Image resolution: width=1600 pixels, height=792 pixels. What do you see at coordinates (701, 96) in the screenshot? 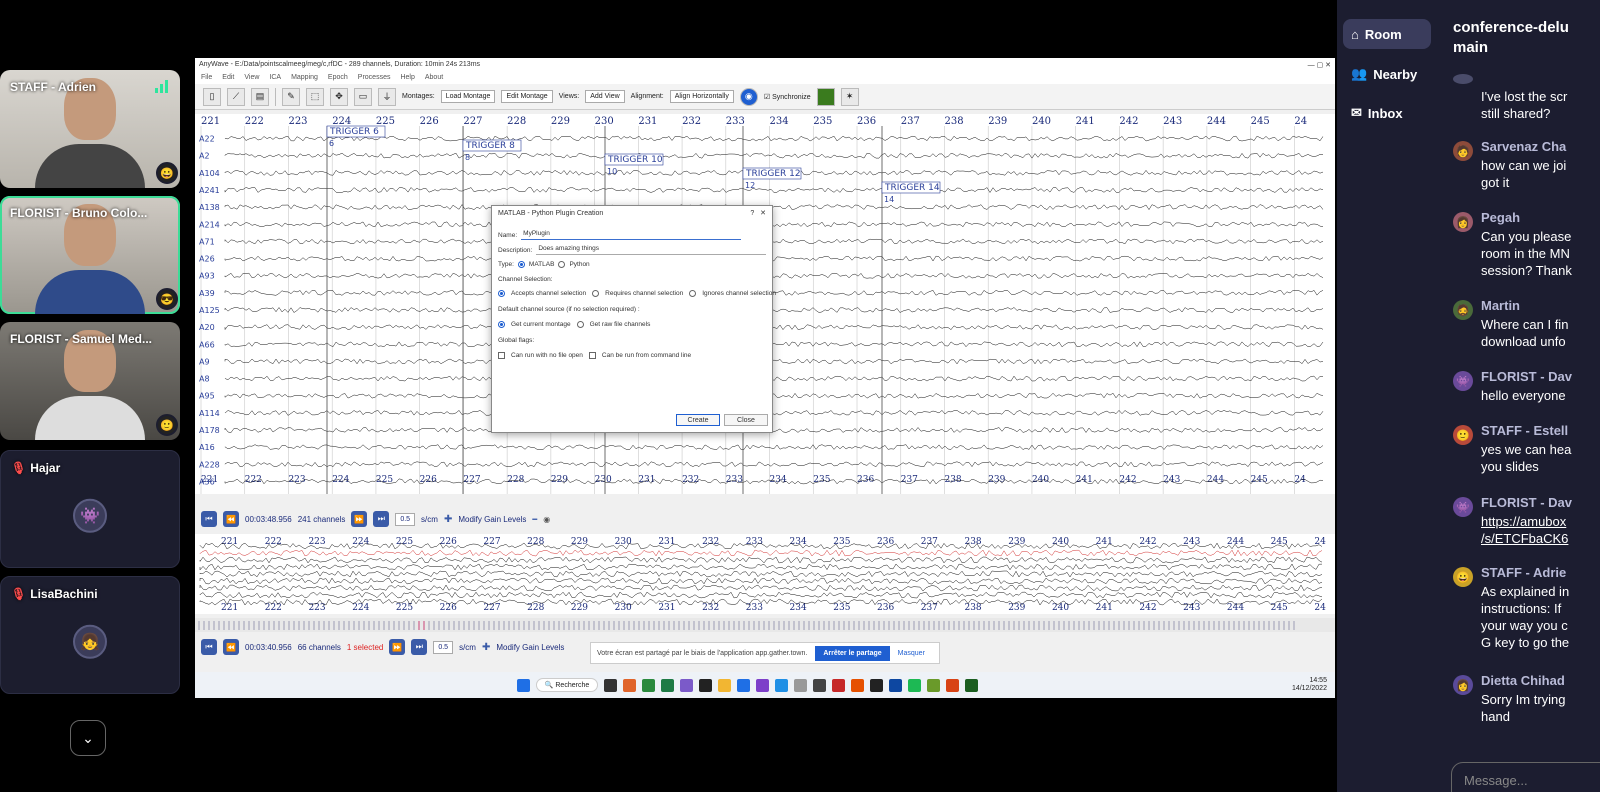
I see `alignment-dropdown: Align Horizontally` at bounding box center [701, 96].